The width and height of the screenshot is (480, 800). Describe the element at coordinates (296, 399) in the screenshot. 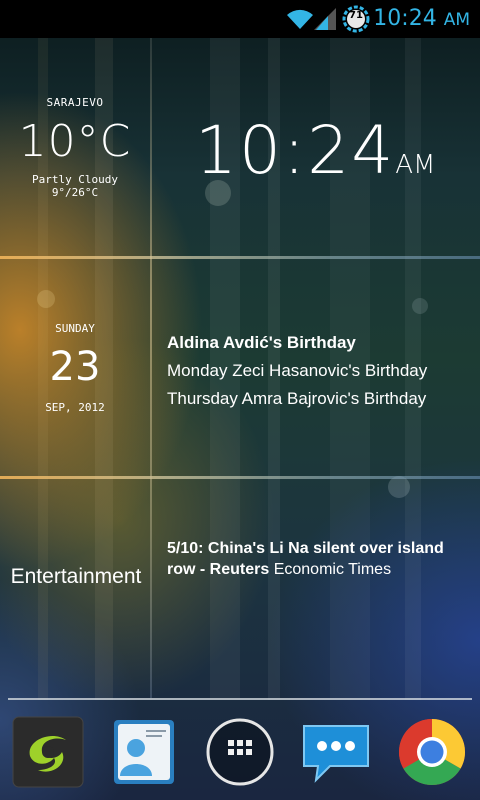

I see `calendar-event: Thursday Amra Bajrovic's Birthday` at that location.